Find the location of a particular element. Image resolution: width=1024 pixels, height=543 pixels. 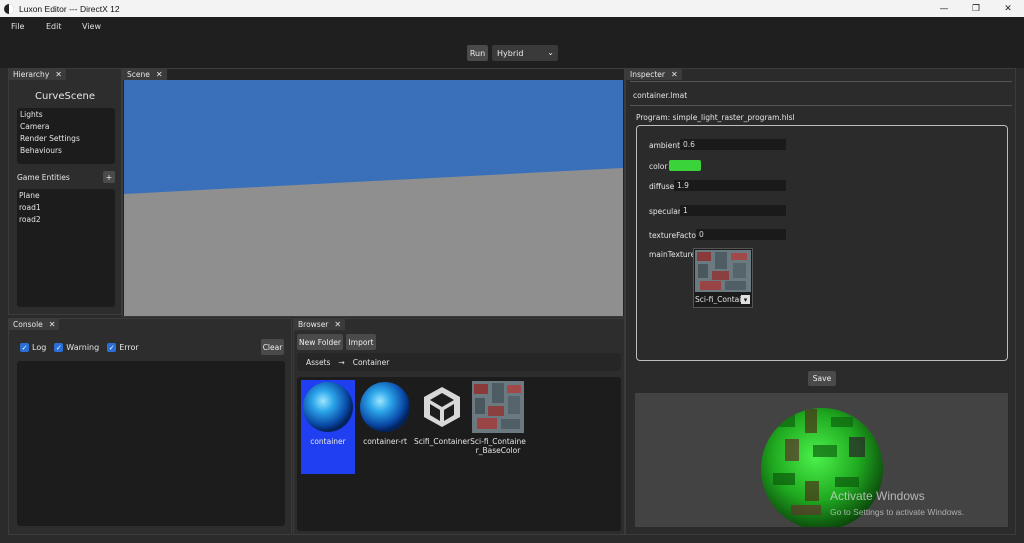

tab-console-label: Console is located at coordinates (28, 324).